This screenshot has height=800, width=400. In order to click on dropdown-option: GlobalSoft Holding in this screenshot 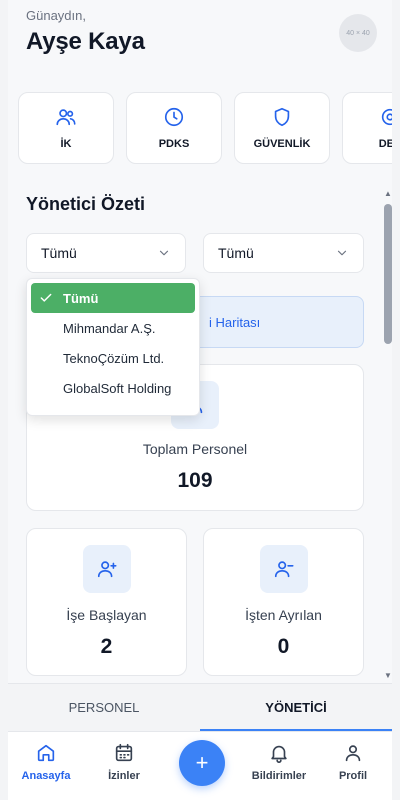, I will do `click(113, 388)`.